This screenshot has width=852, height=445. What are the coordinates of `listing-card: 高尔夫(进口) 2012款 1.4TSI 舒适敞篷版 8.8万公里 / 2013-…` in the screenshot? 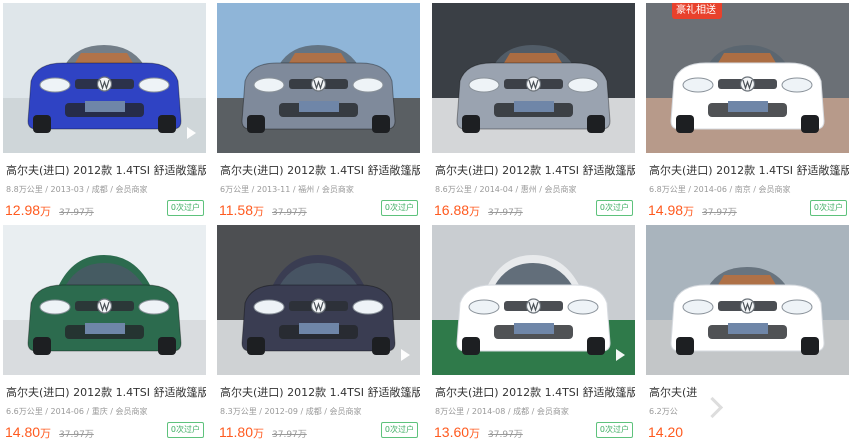 It's located at (104, 113).